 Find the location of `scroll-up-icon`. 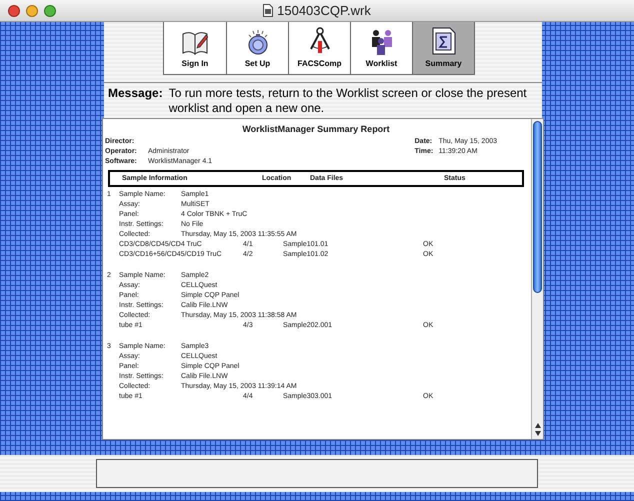

scroll-up-icon is located at coordinates (537, 425).